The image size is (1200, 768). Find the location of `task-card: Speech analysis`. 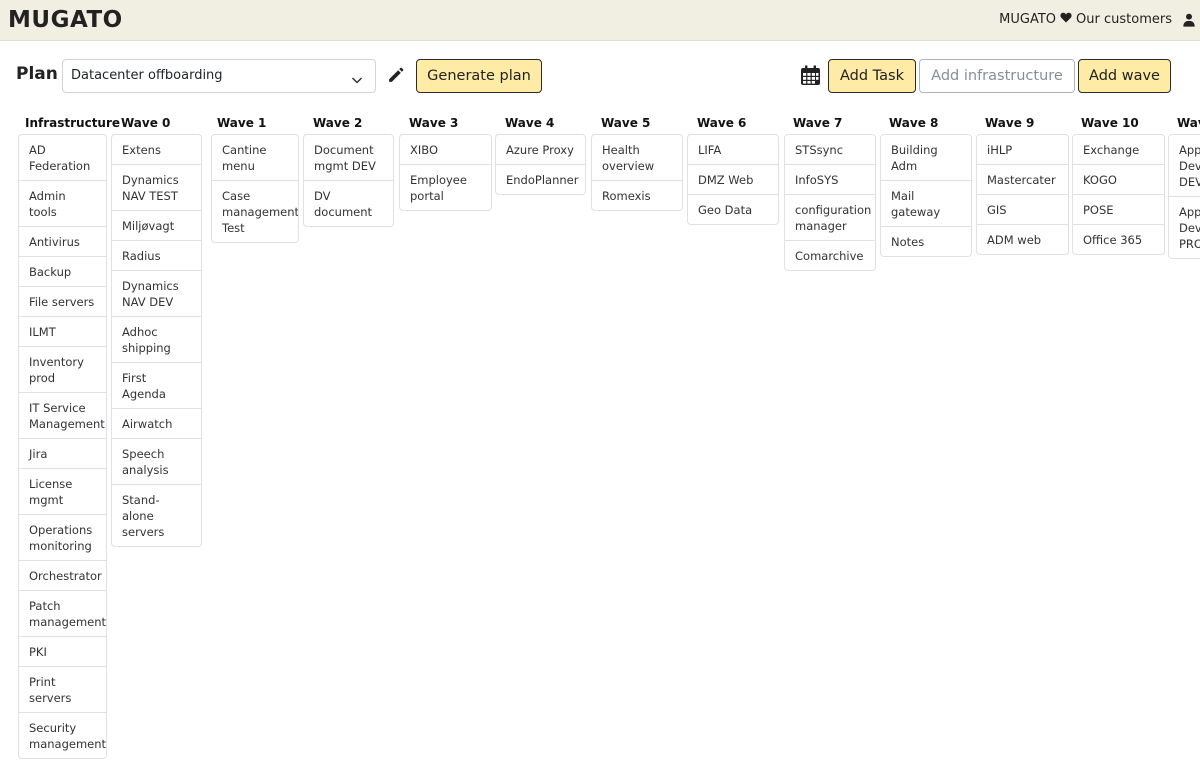

task-card: Speech analysis is located at coordinates (156, 462).